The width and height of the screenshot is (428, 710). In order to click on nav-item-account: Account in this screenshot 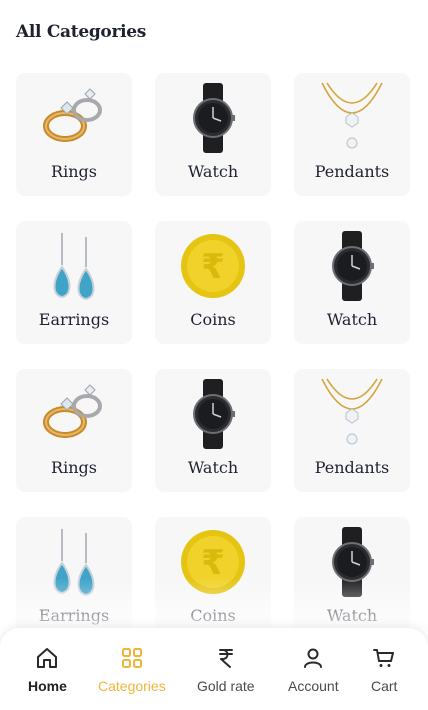, I will do `click(313, 670)`.